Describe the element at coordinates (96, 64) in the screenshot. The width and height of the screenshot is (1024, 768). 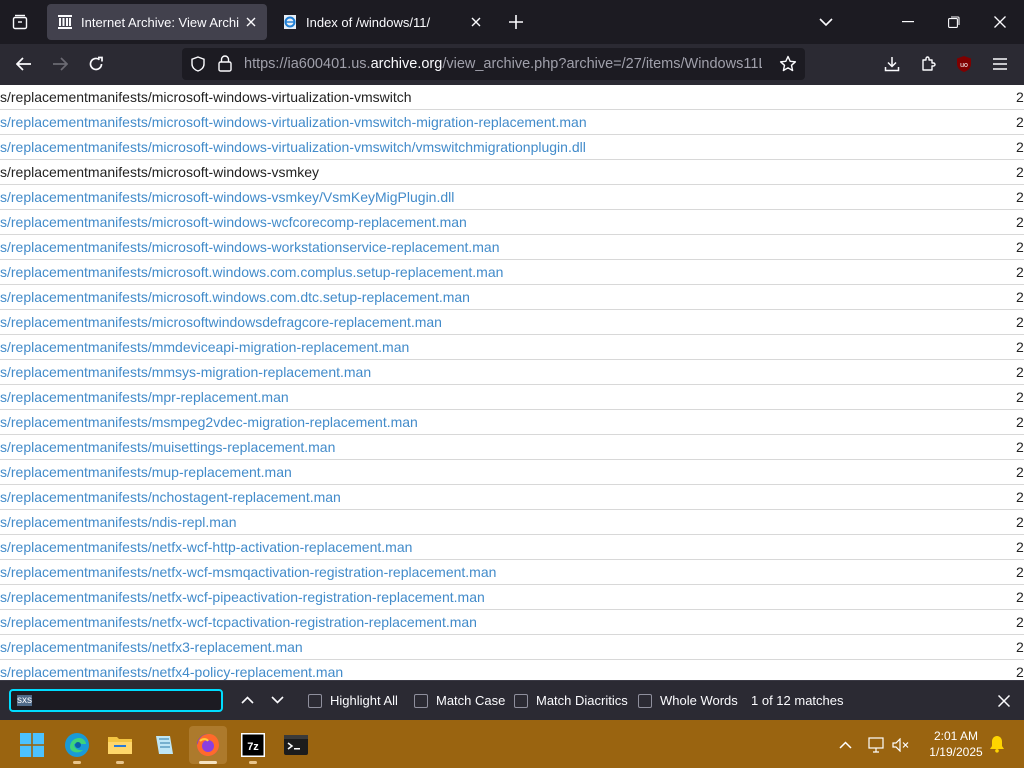
I see `reload-icon` at that location.